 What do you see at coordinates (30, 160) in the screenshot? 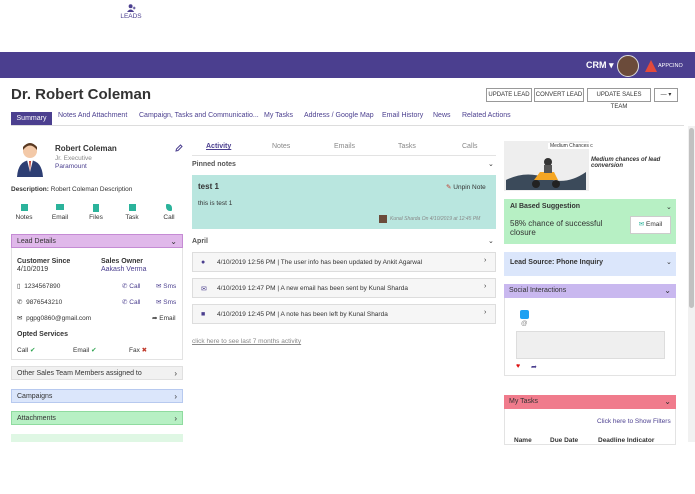
I see `profile-avatar` at bounding box center [30, 160].